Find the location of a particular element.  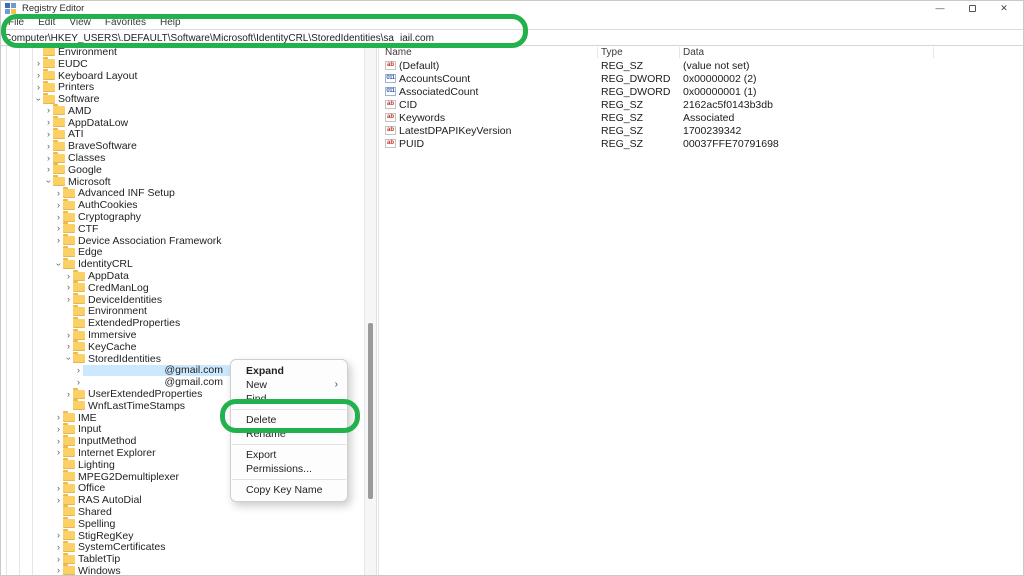

table-row: ab (Default) REG_SZ (value not set) is located at coordinates (701, 65).